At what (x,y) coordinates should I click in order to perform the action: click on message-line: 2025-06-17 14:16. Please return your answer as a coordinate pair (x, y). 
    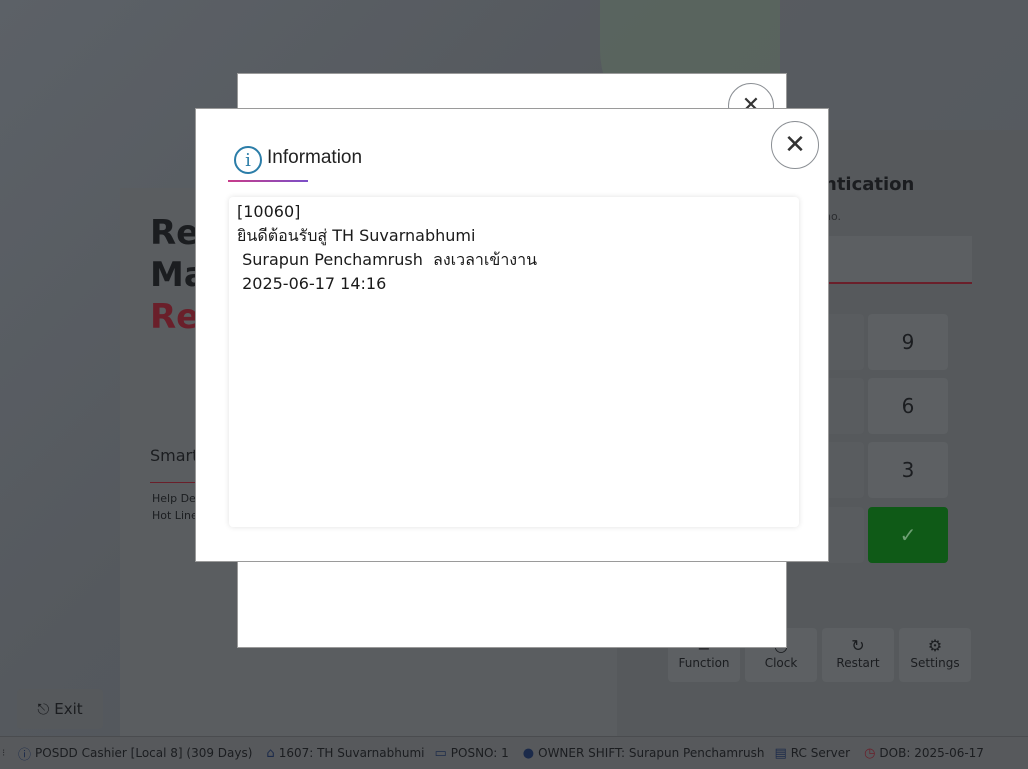
    Looking at the image, I should click on (312, 283).